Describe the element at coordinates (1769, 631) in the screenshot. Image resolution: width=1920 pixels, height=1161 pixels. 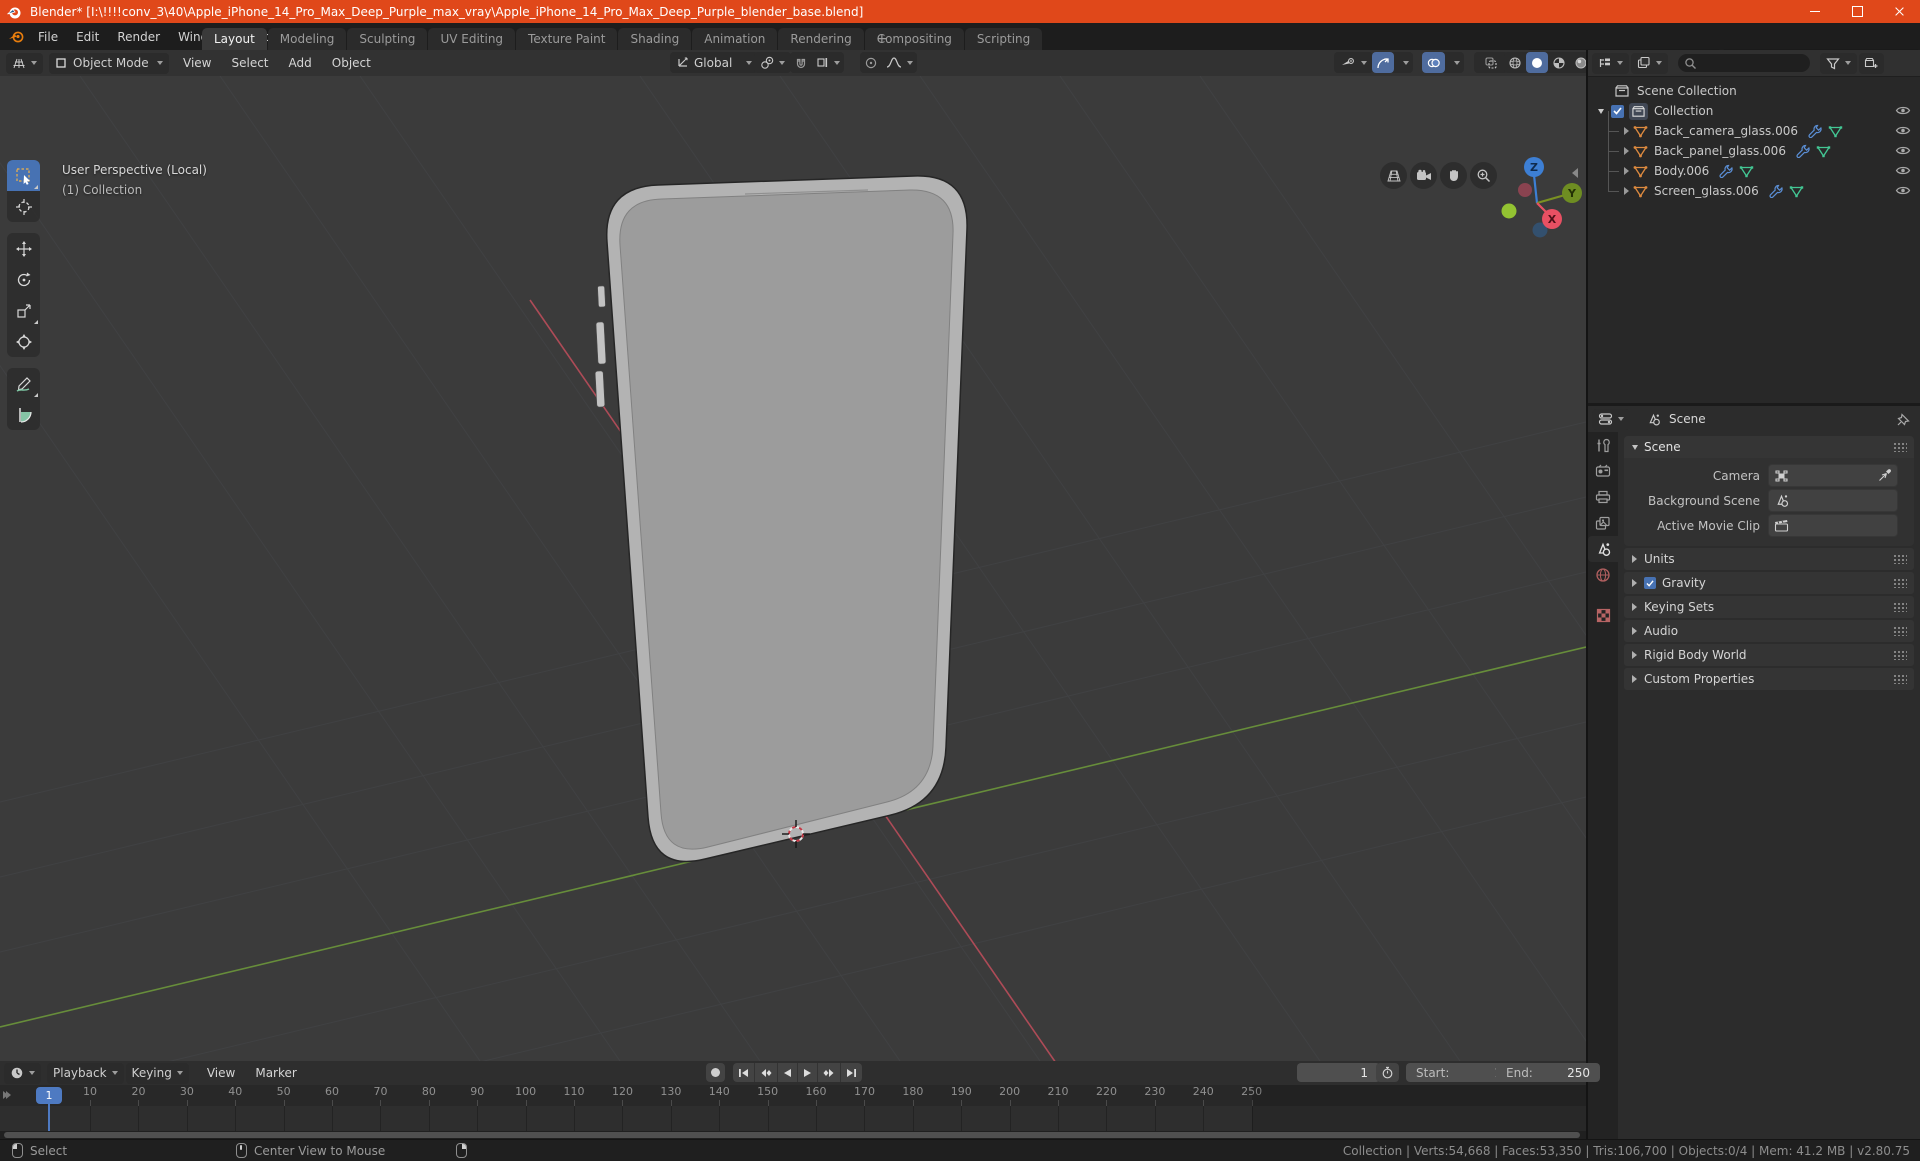
I see `collapsed-panel-header: Audio` at that location.